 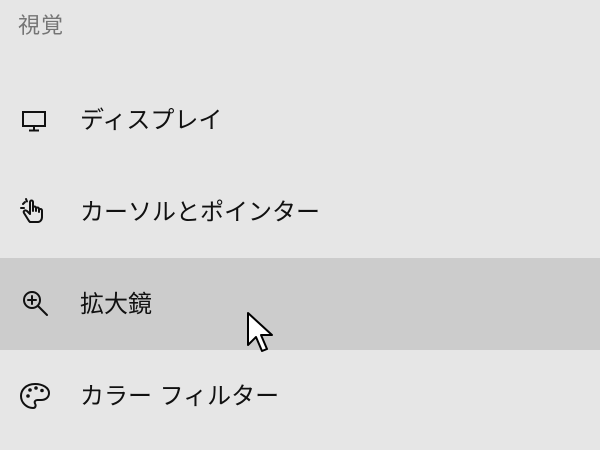 I want to click on nav-item-label: 拡大鏡, so click(x=116, y=304).